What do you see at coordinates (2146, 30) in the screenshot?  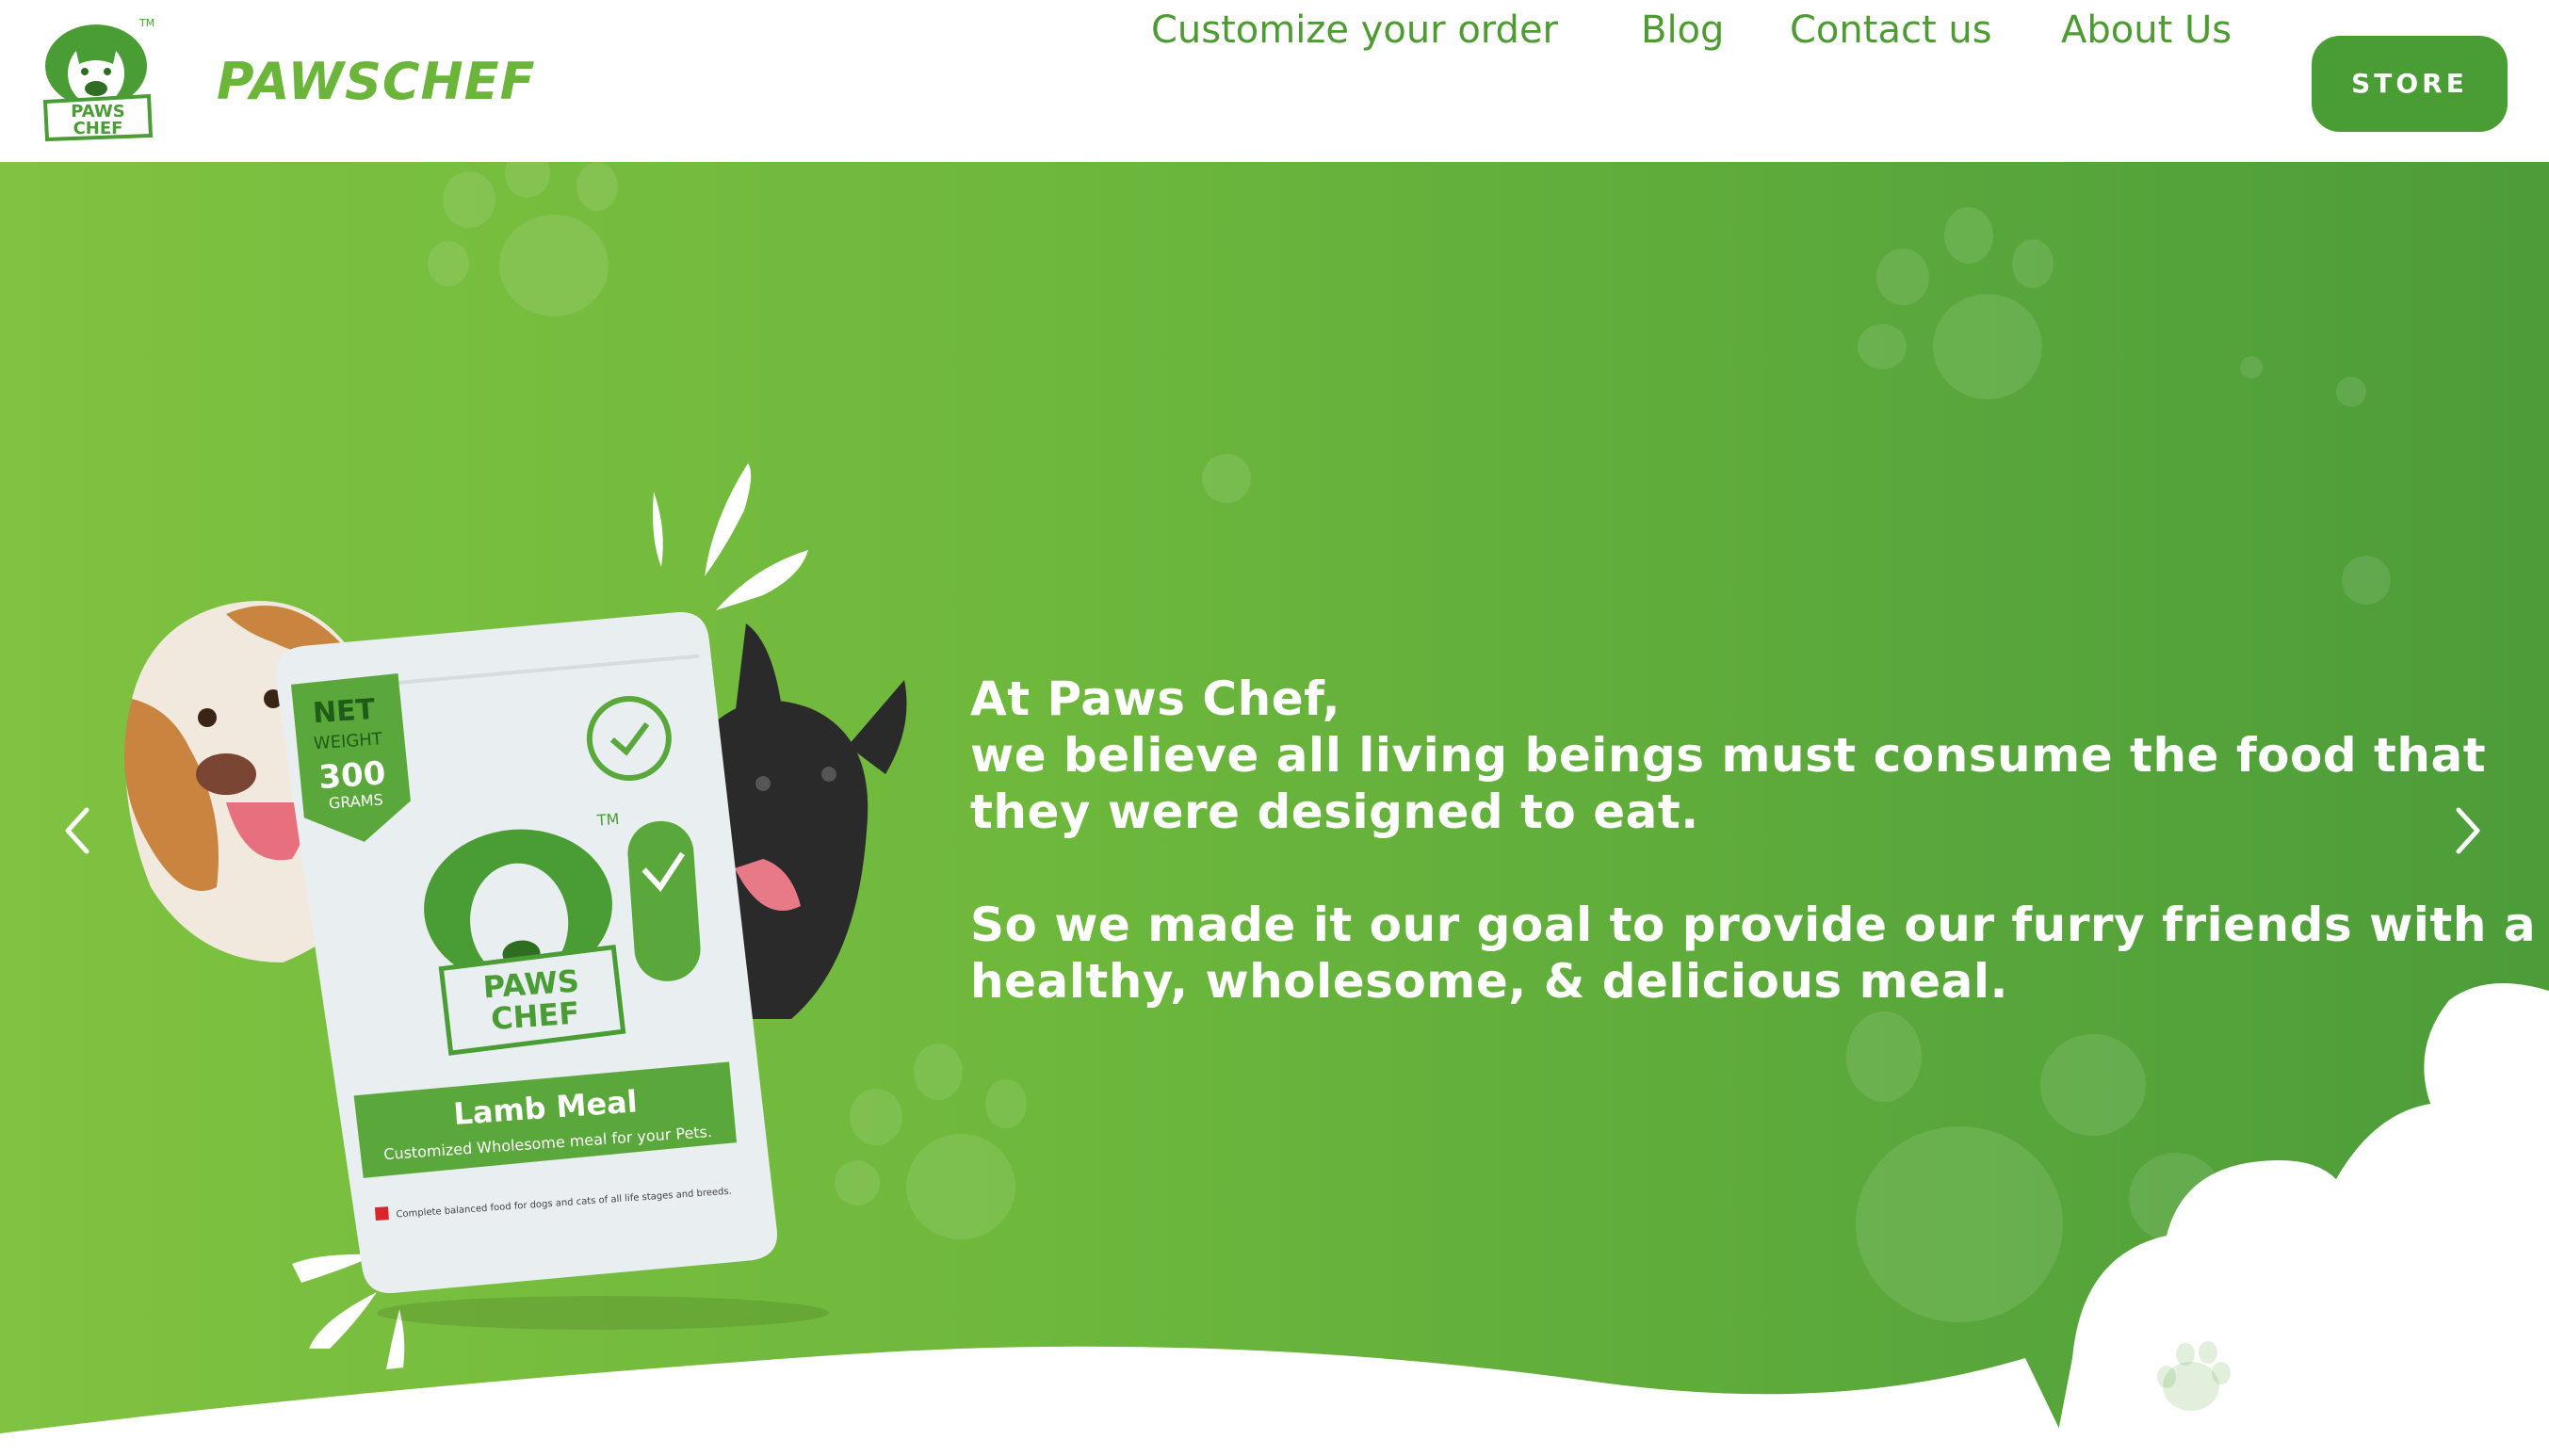 I see `nav-about-us: About Us` at bounding box center [2146, 30].